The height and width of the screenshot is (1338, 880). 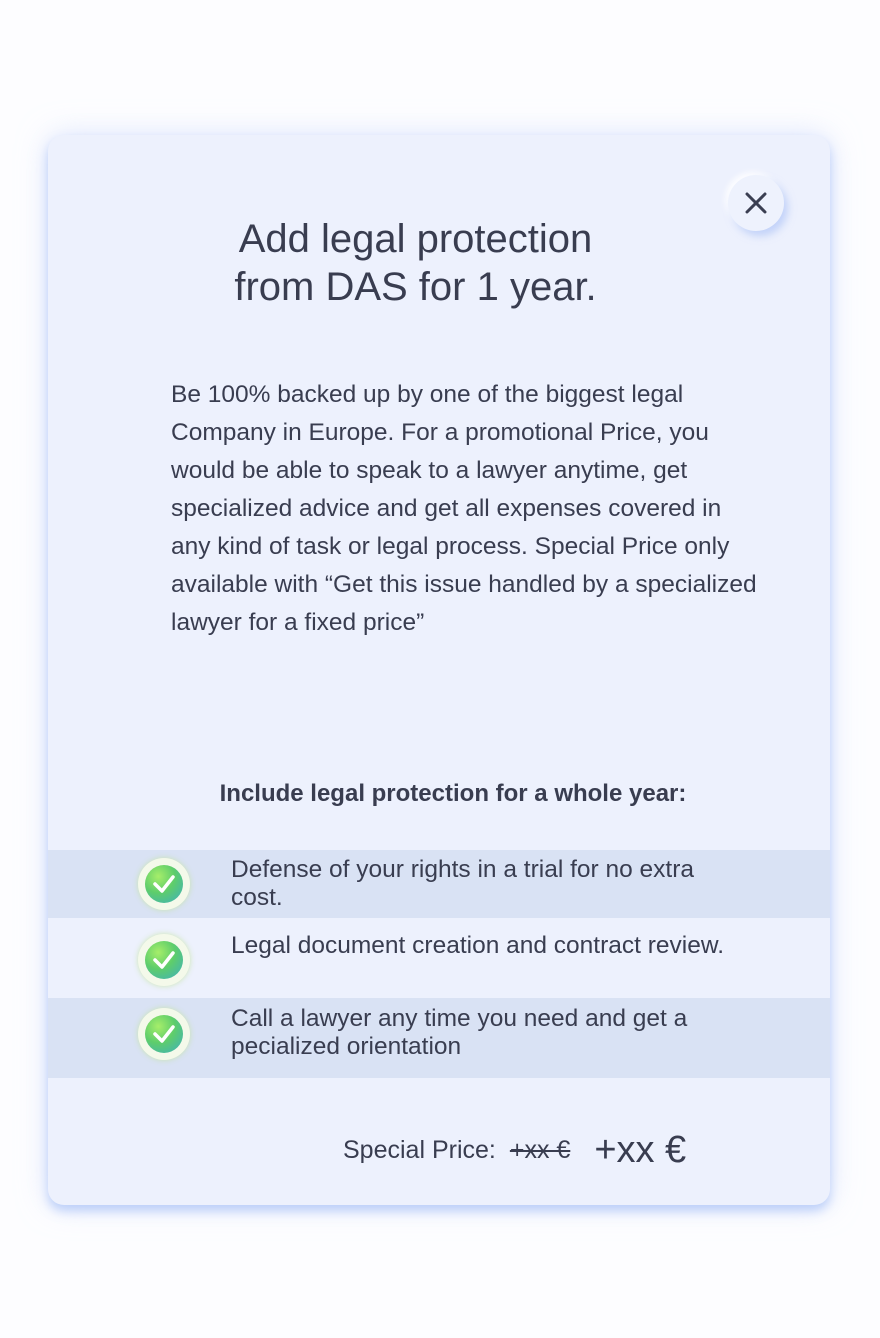 I want to click on dialog-title-line2: from DAS for 1 year., so click(x=415, y=287).